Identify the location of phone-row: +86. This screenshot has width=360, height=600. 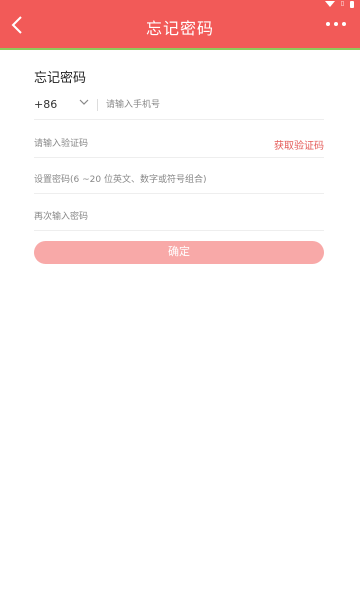
(179, 107).